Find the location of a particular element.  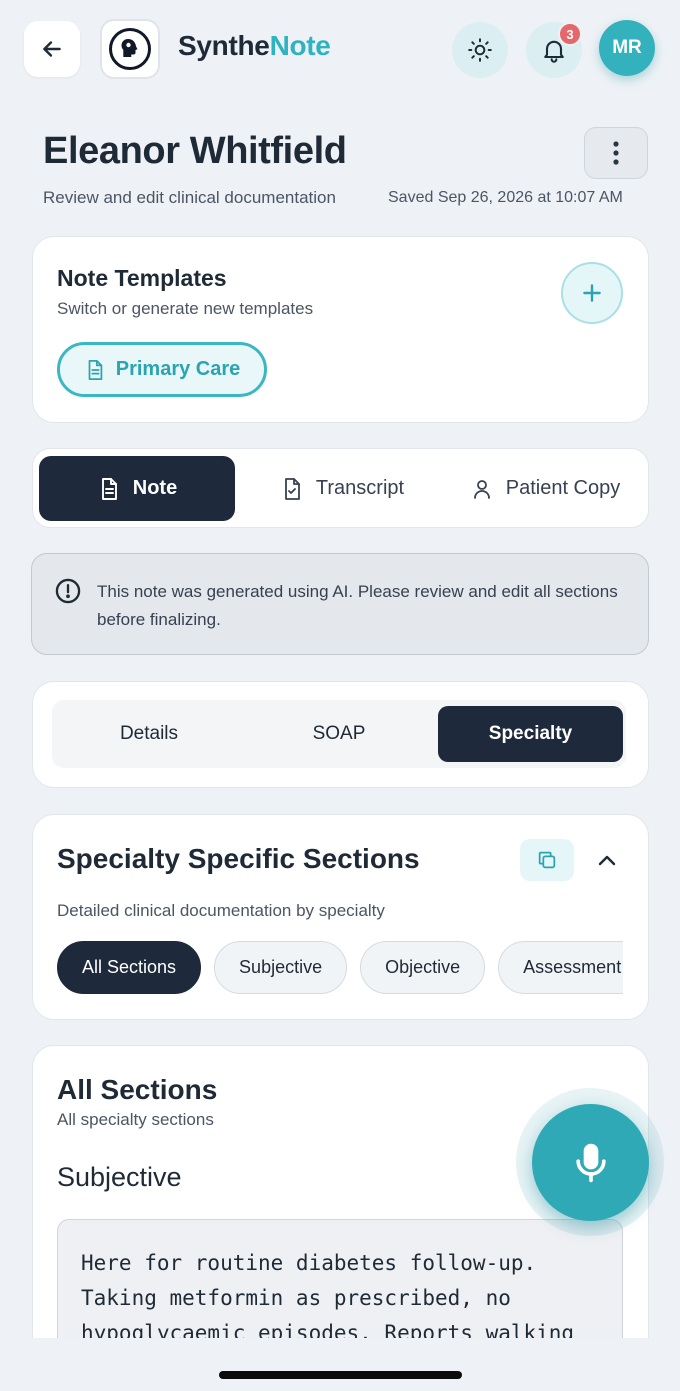

copy-button is located at coordinates (547, 860).